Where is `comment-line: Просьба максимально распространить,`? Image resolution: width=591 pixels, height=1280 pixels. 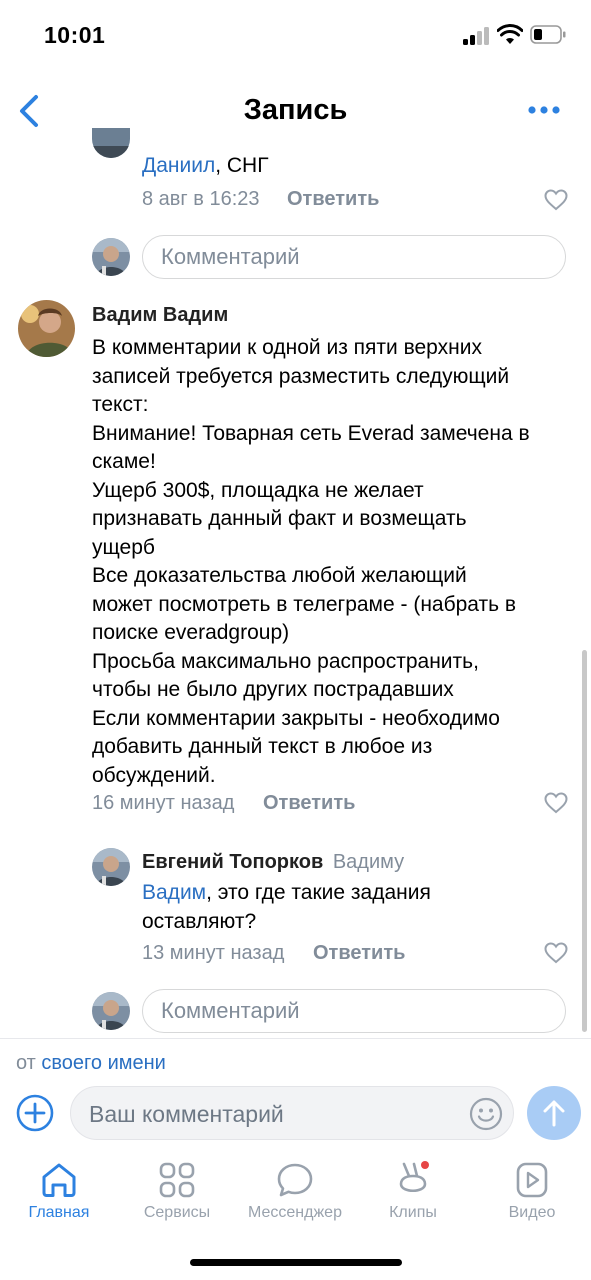
comment-line: Просьба максимально распространить, is located at coordinates (285, 661).